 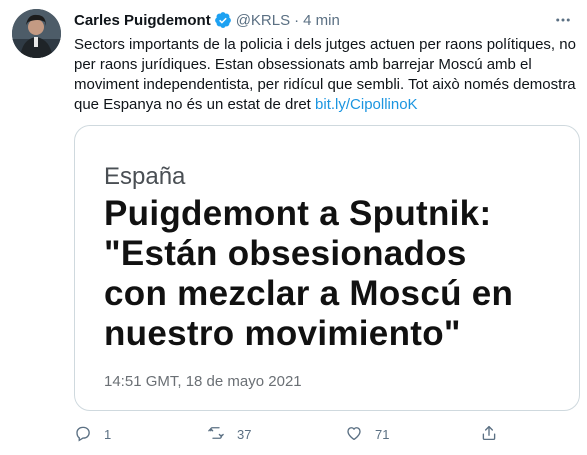 I want to click on headline-line: "Están obsesionados, so click(x=285, y=253).